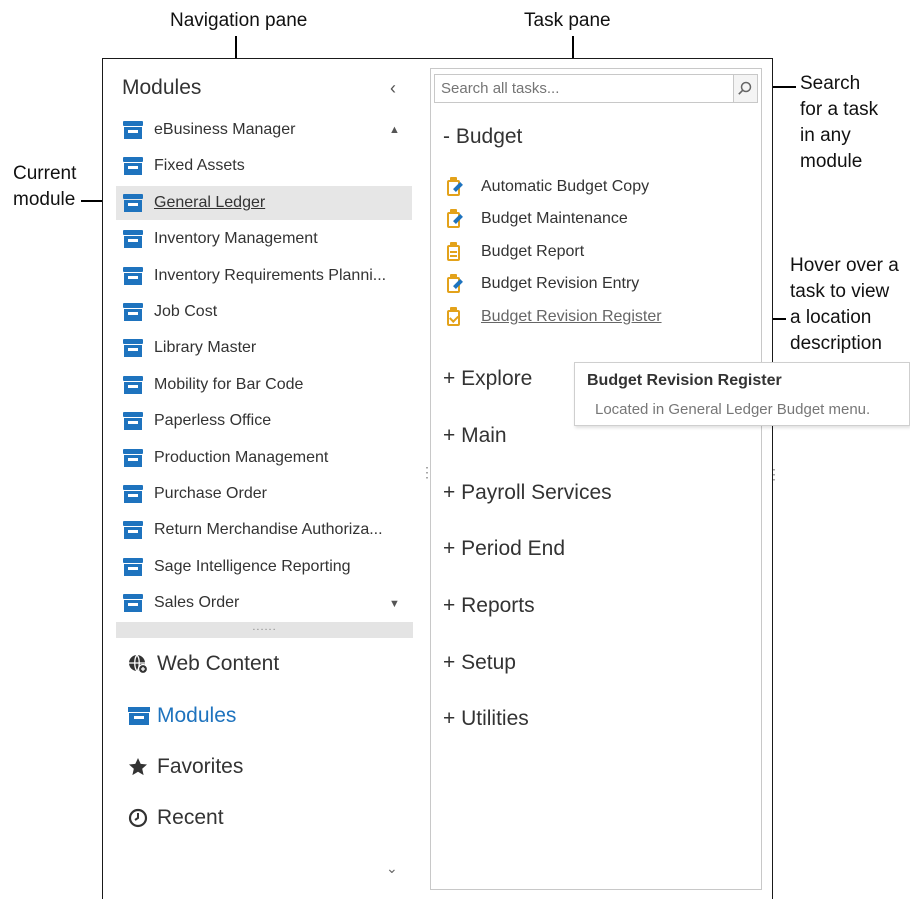 This screenshot has width=910, height=899. What do you see at coordinates (252, 566) in the screenshot?
I see `module-label: Sage Intelligence Reporting` at bounding box center [252, 566].